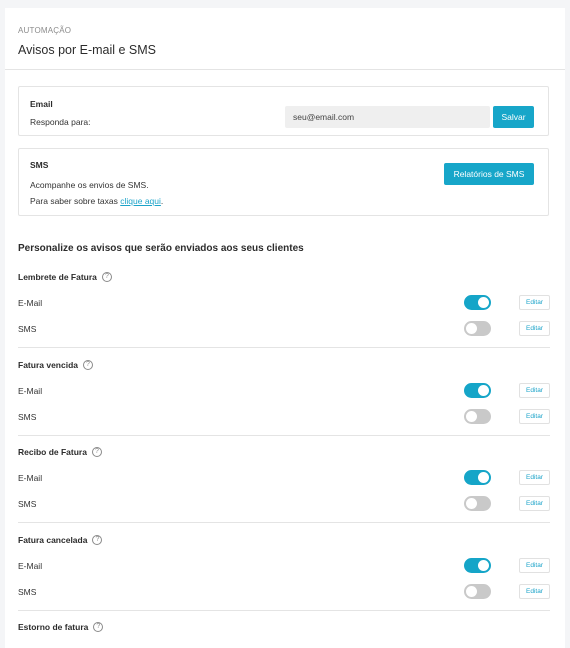 This screenshot has height=648, width=570. I want to click on sms-fees-prefix: Para saber sobre taxas, so click(75, 201).